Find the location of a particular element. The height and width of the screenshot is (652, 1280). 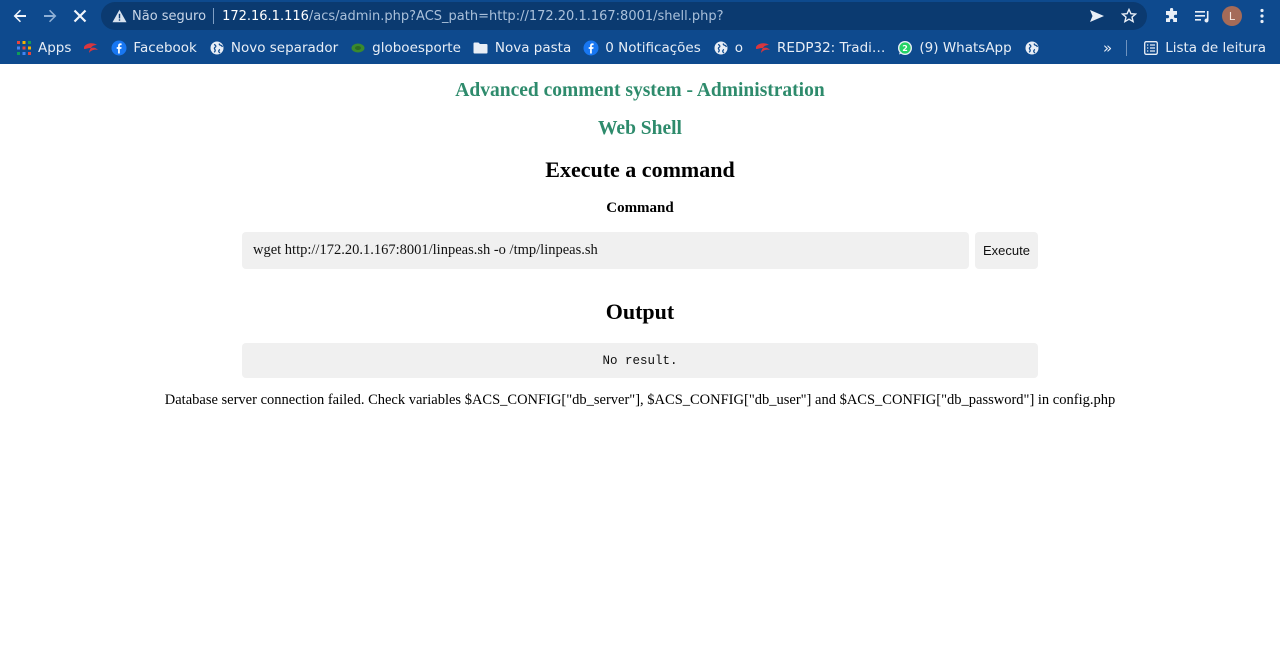

stop-loading-button is located at coordinates (80, 16).